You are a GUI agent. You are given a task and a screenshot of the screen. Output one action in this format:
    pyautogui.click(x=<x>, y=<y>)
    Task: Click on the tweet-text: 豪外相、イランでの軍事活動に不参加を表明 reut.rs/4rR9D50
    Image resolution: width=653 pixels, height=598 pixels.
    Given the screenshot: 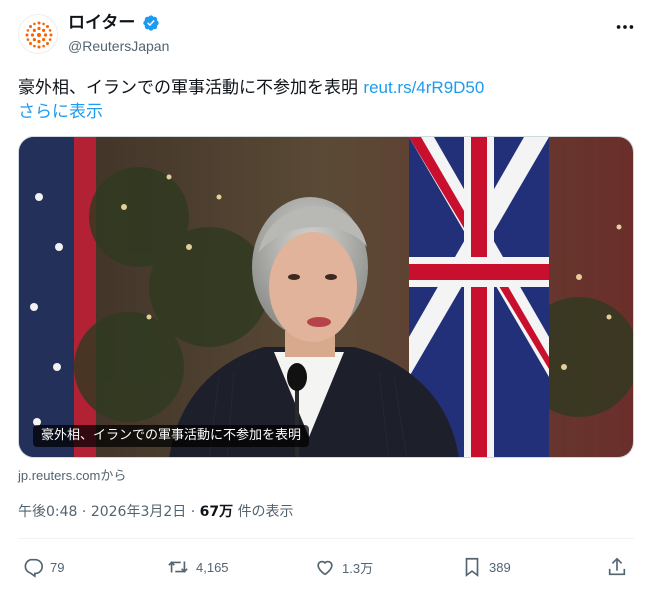 What is the action you would take?
    pyautogui.click(x=251, y=88)
    